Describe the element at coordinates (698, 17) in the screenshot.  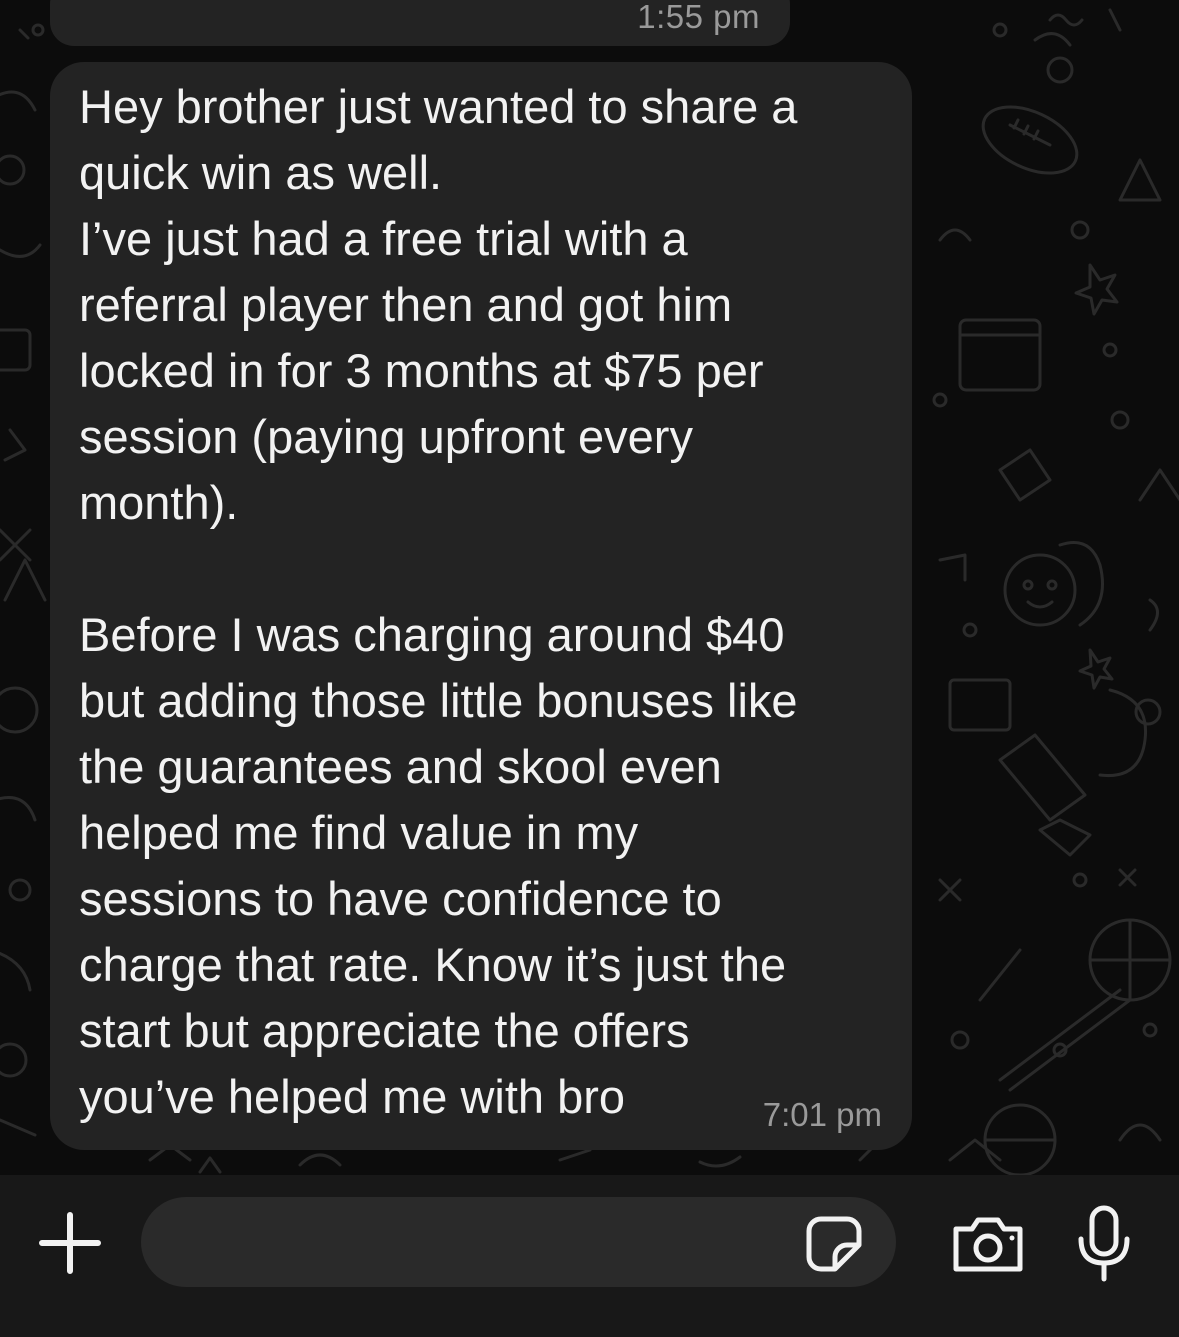
I see `message-timestamp: 1:55 pm` at that location.